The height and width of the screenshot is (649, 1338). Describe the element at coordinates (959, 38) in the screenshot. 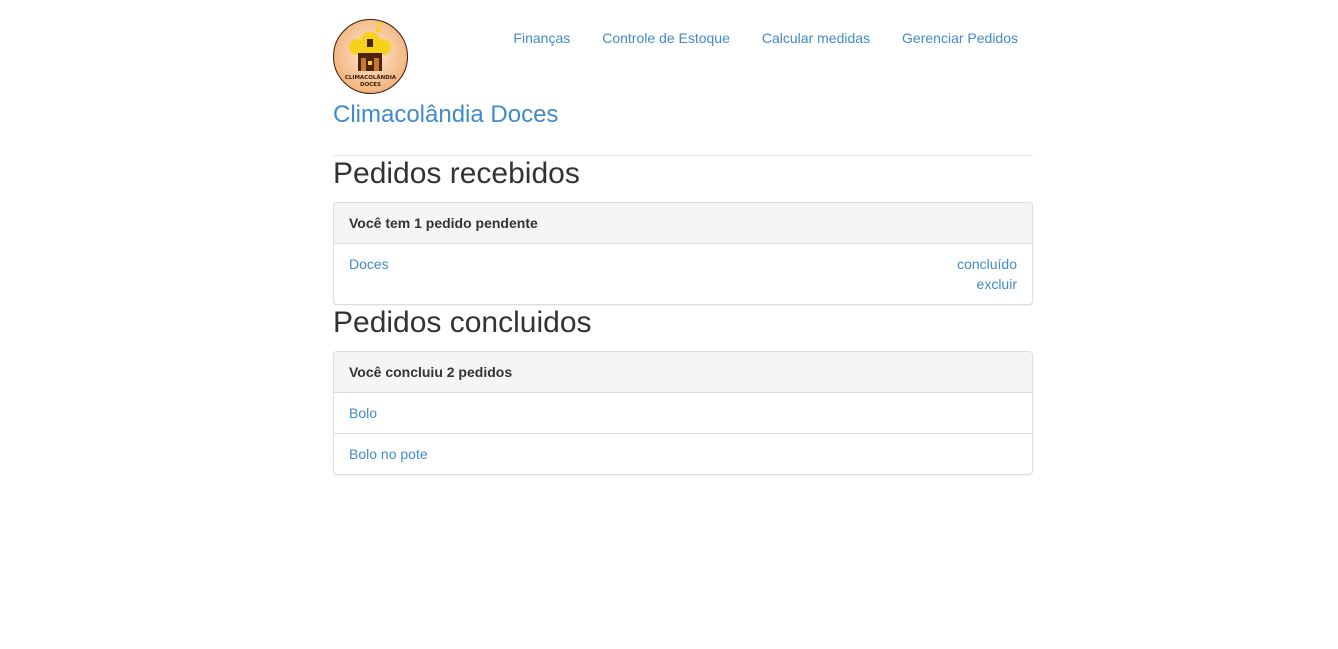

I see `nav-item-gerenciar-pedidos: Gerenciar Pedidos` at that location.